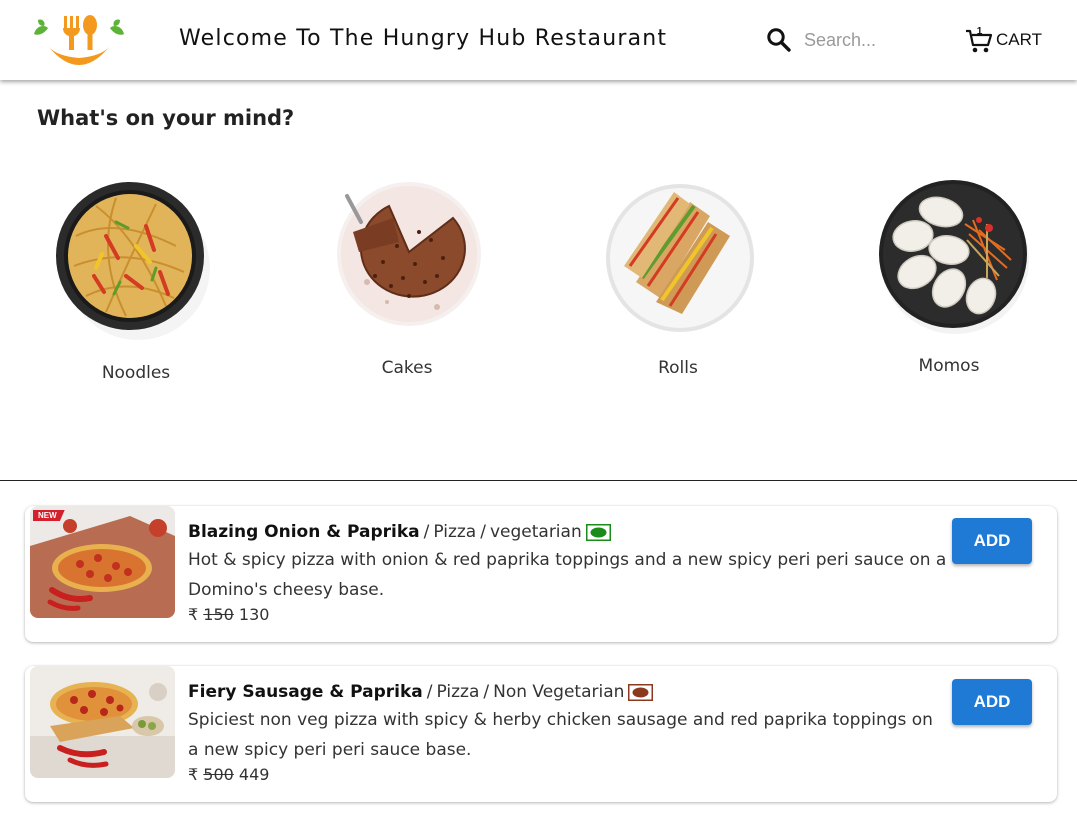  I want to click on category-momos: Momos, so click(949, 278).